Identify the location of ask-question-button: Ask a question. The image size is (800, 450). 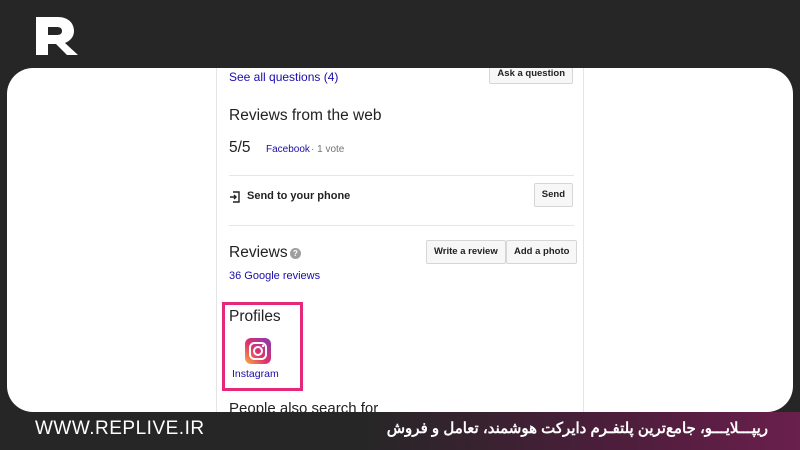
(531, 76).